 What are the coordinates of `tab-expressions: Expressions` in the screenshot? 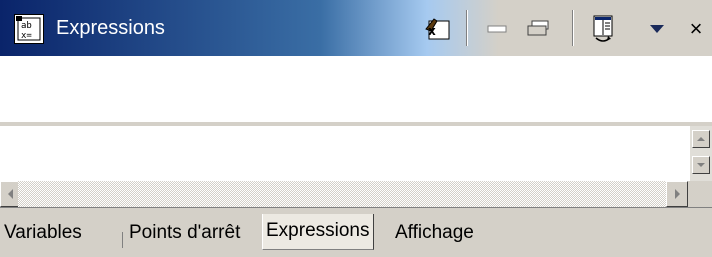 It's located at (318, 232).